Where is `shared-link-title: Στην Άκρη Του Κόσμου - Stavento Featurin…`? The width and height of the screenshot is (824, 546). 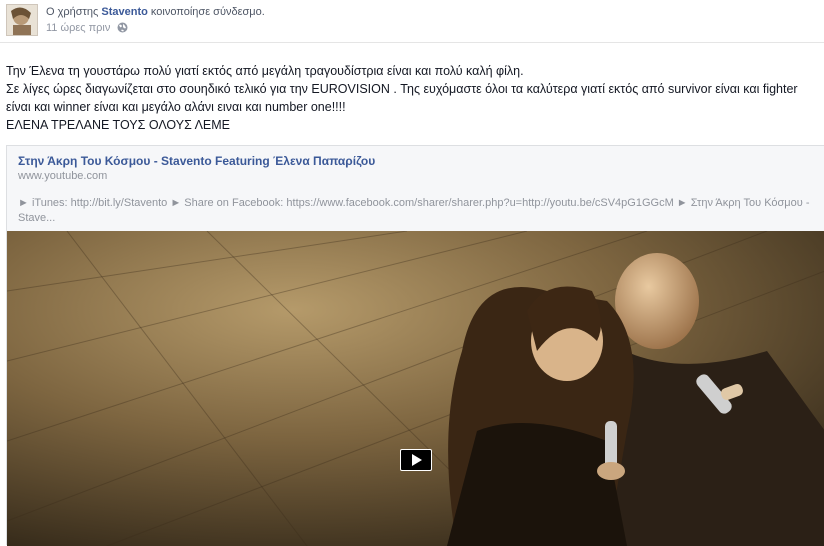
shared-link-title: Στην Άκρη Του Κόσμου - Stavento Featurin… is located at coordinates (196, 161).